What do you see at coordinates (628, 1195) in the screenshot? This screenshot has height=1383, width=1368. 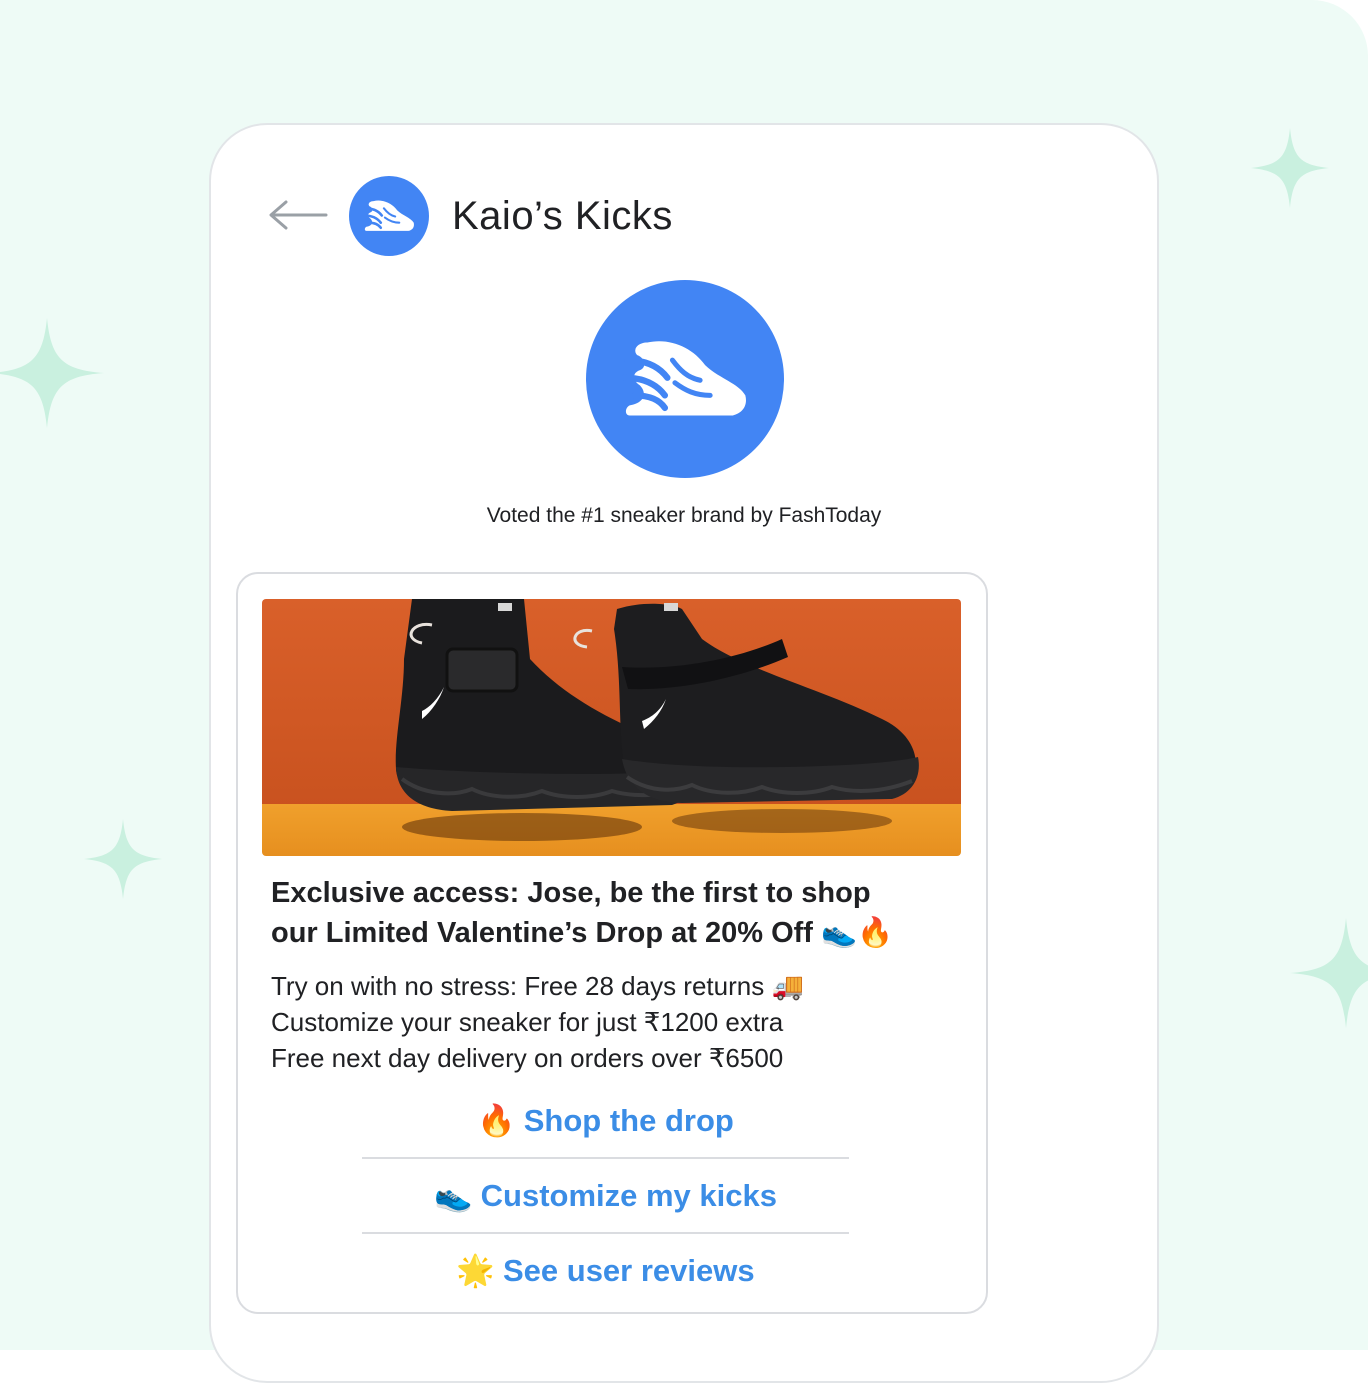 I see `action-label: Customize my kicks` at bounding box center [628, 1195].